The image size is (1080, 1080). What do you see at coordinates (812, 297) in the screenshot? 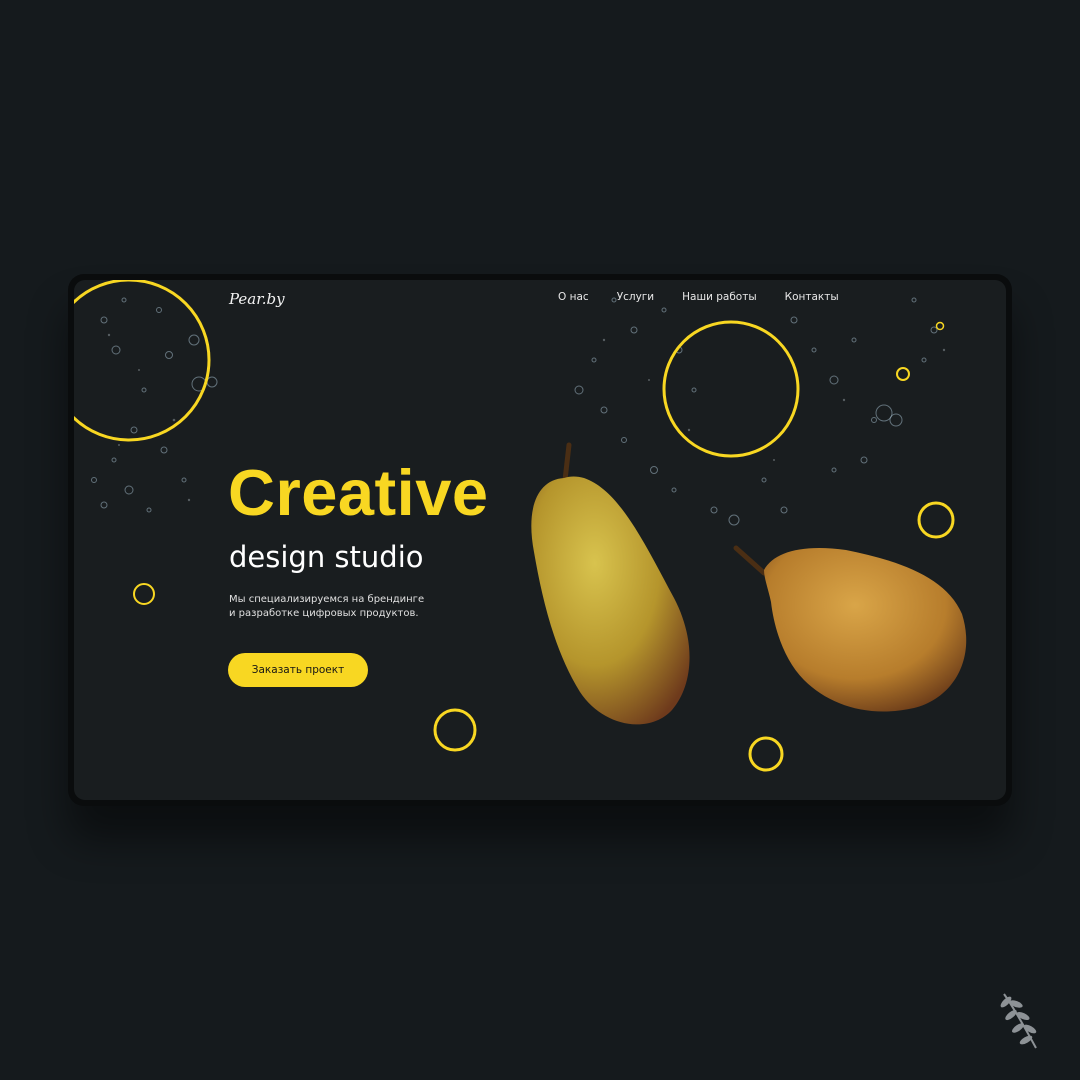
I see `nav-link-contacts: Контакты` at bounding box center [812, 297].